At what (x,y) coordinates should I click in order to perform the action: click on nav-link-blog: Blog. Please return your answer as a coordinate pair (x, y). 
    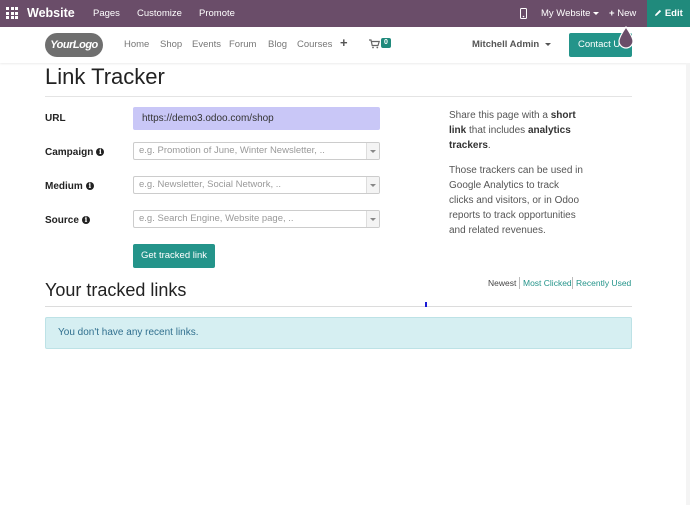
    Looking at the image, I should click on (277, 45).